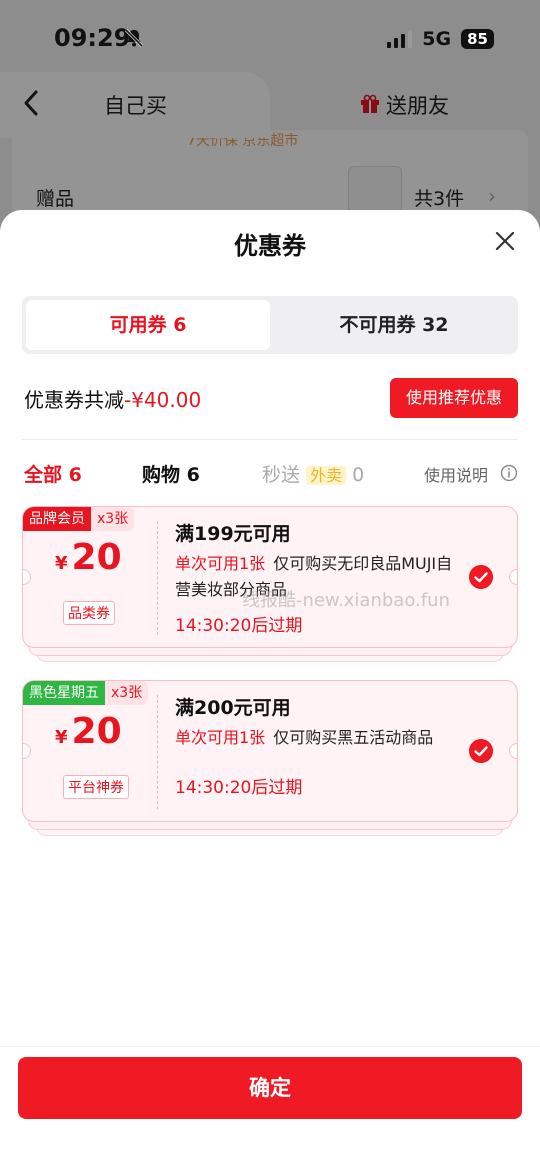 This screenshot has width=540, height=1170. Describe the element at coordinates (233, 534) in the screenshot. I see `coupon-condition: 满199元可用` at that location.